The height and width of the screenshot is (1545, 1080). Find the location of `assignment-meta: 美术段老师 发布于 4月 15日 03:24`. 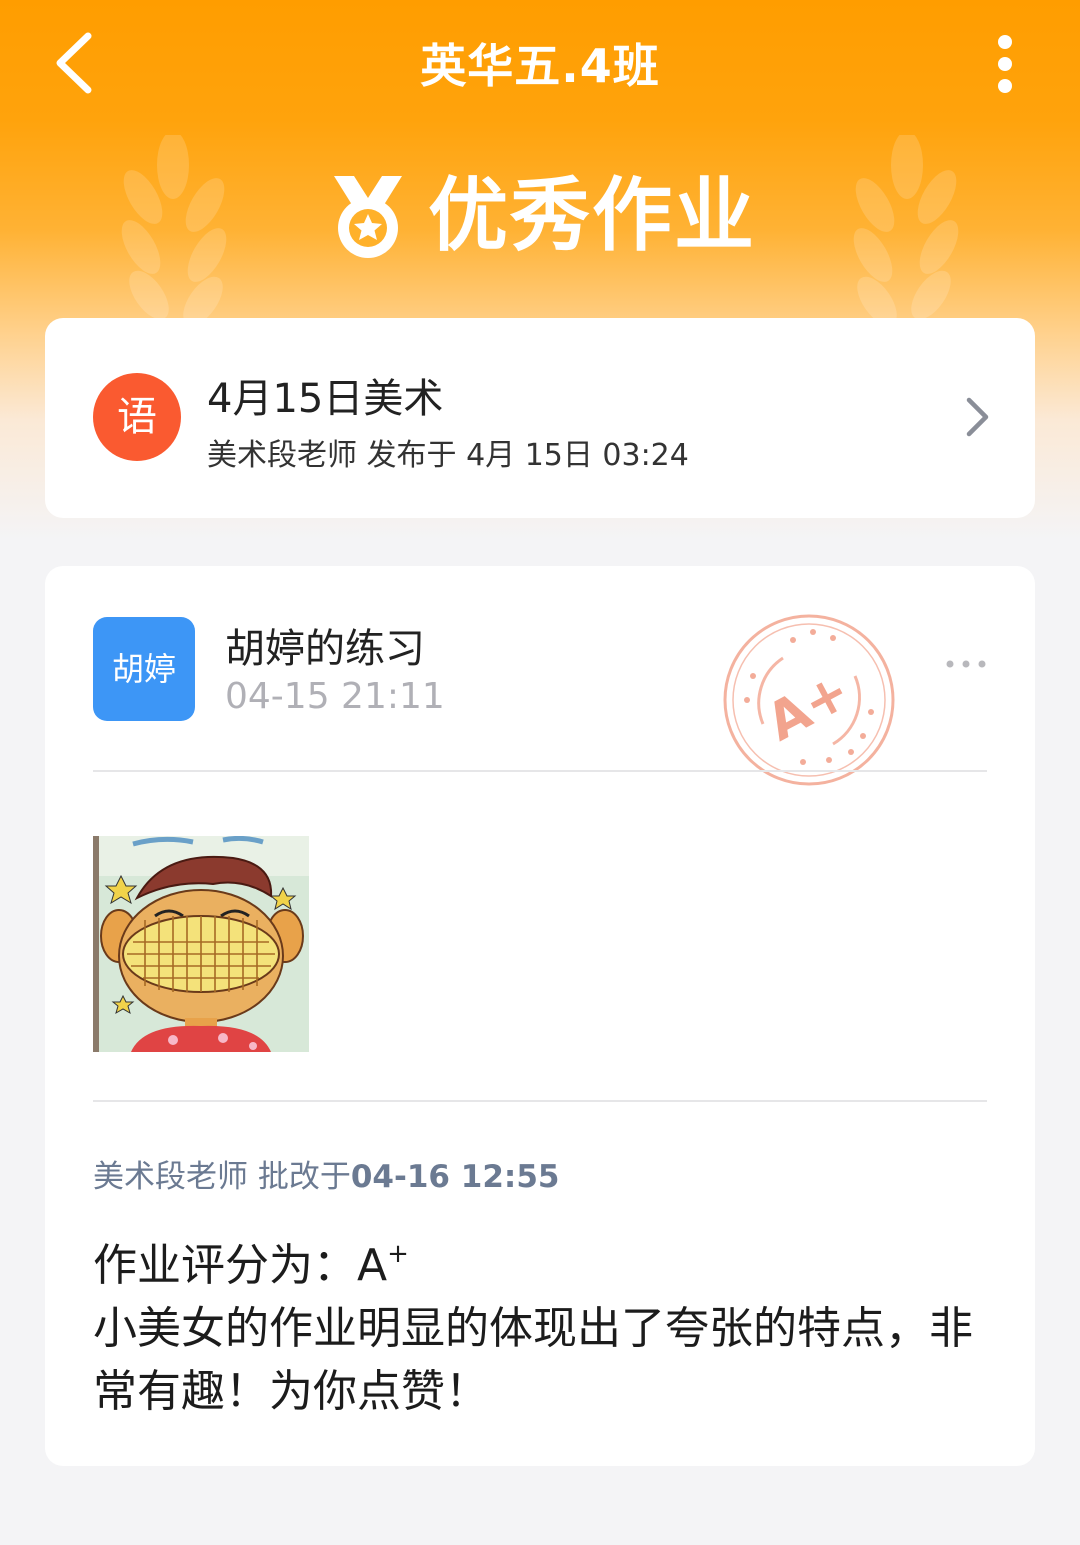

assignment-meta: 美术段老师 发布于 4月 15日 03:24 is located at coordinates (448, 455).